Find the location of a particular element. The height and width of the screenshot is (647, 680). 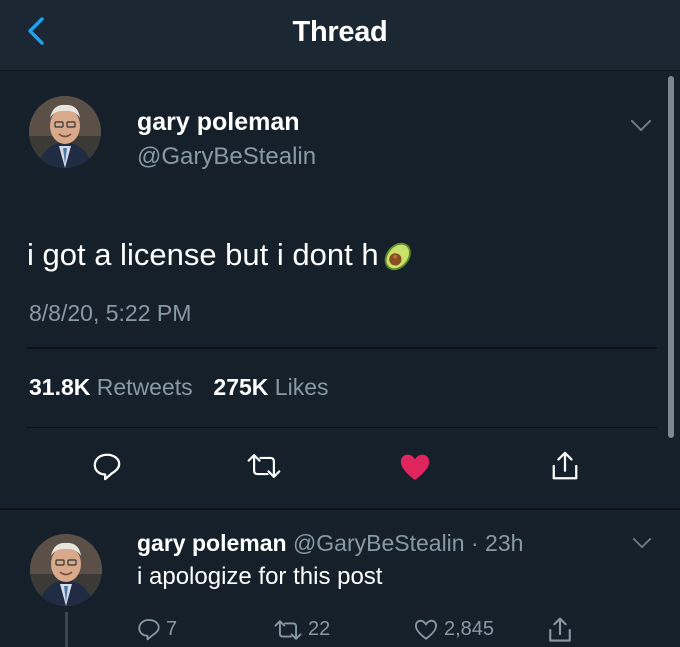

author-name: gary poleman is located at coordinates (218, 122).